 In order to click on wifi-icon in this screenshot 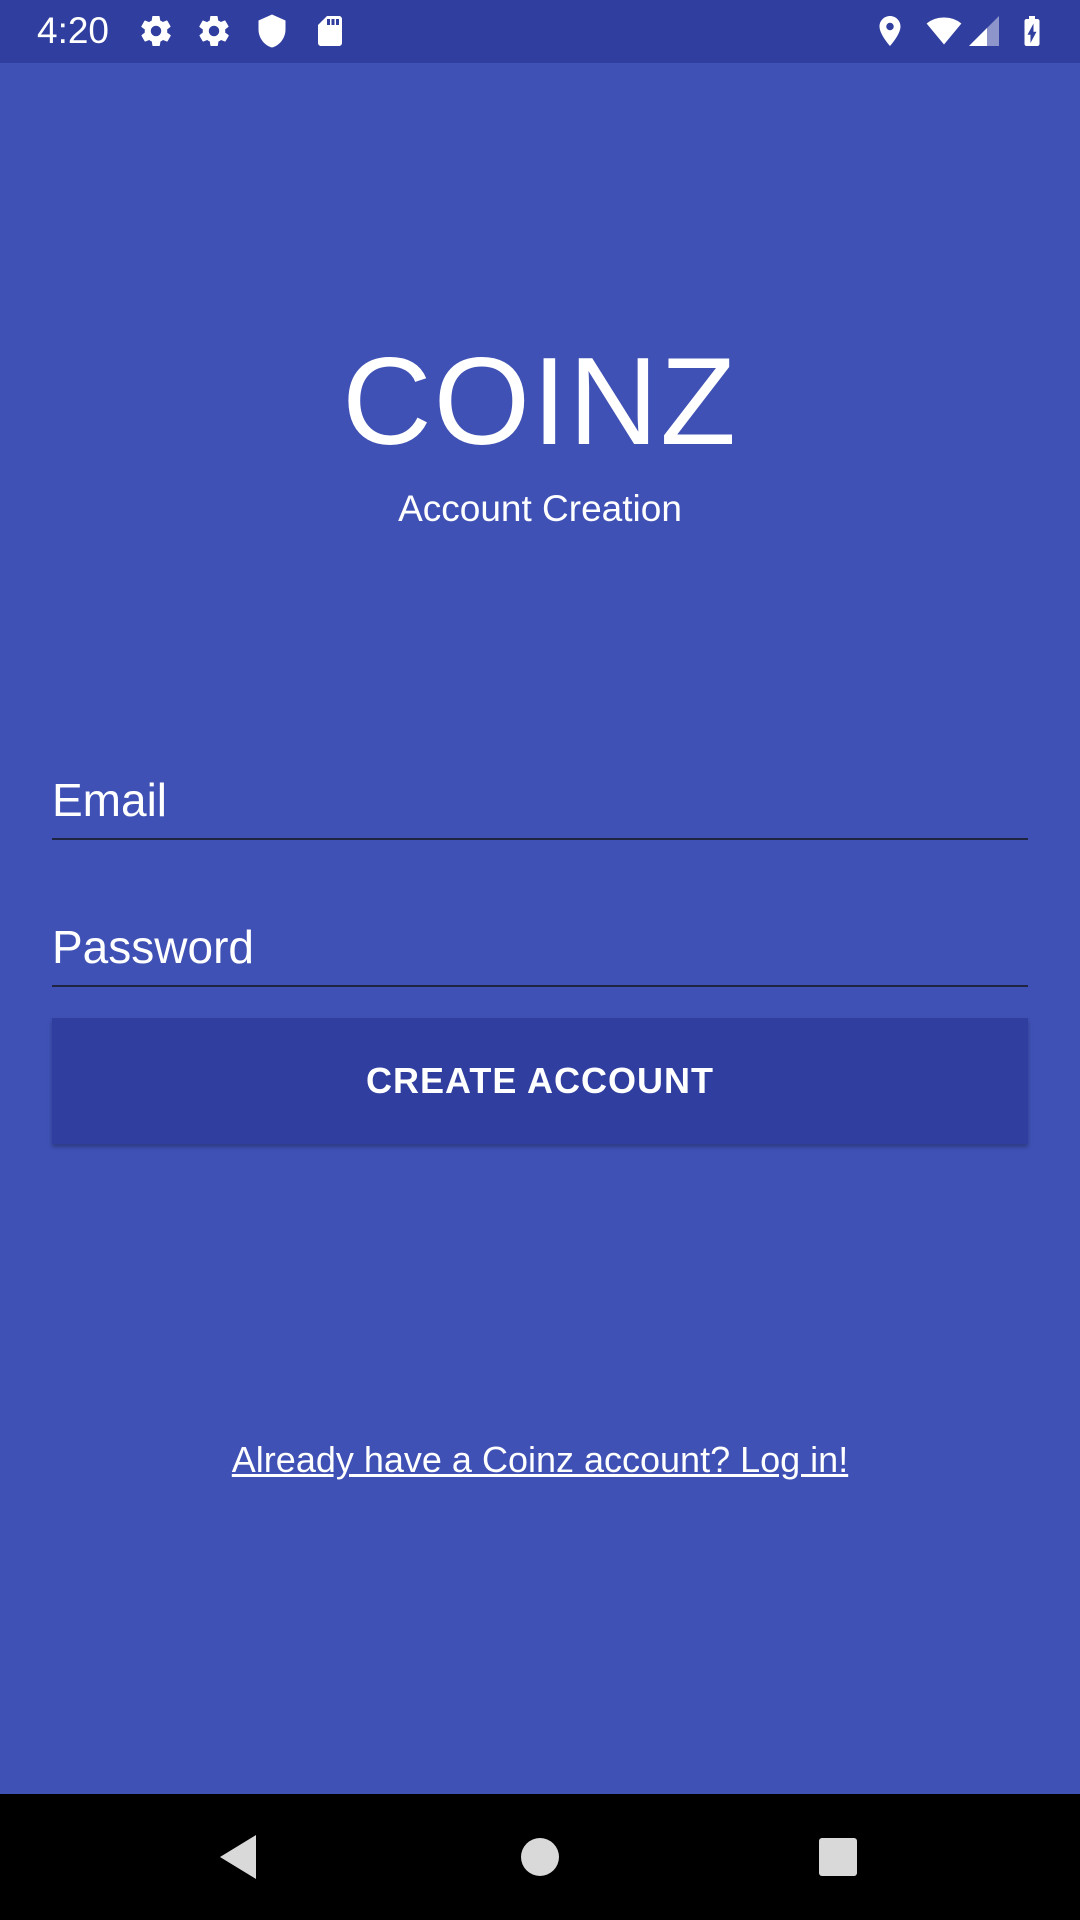, I will do `click(944, 31)`.